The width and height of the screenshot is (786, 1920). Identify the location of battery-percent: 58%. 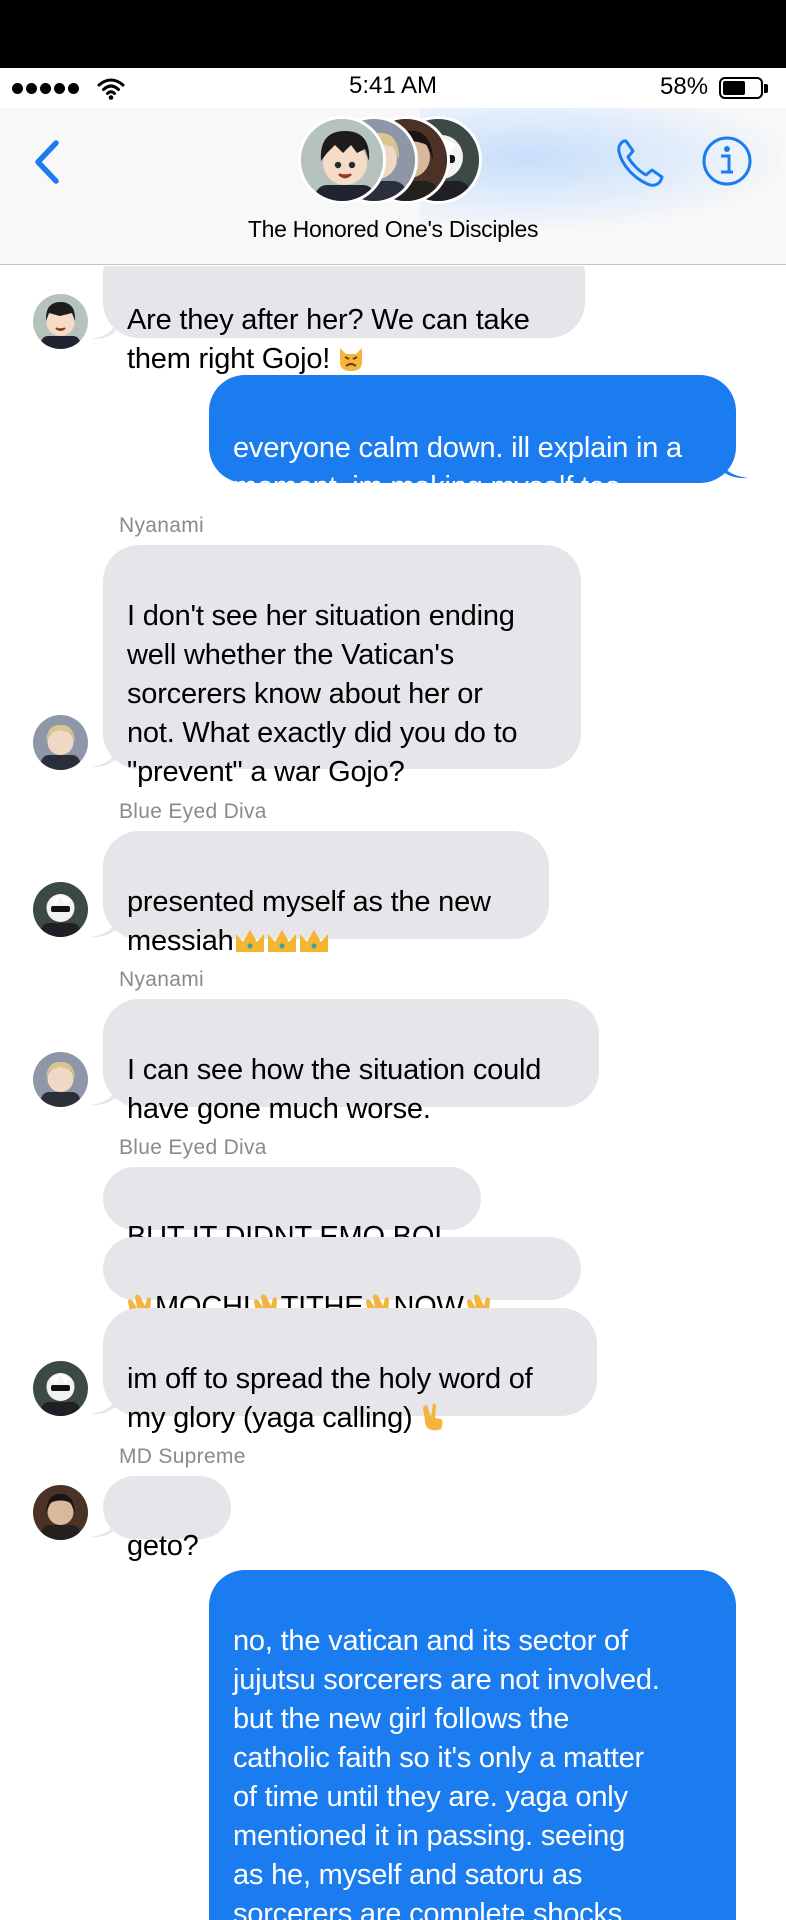
(684, 86).